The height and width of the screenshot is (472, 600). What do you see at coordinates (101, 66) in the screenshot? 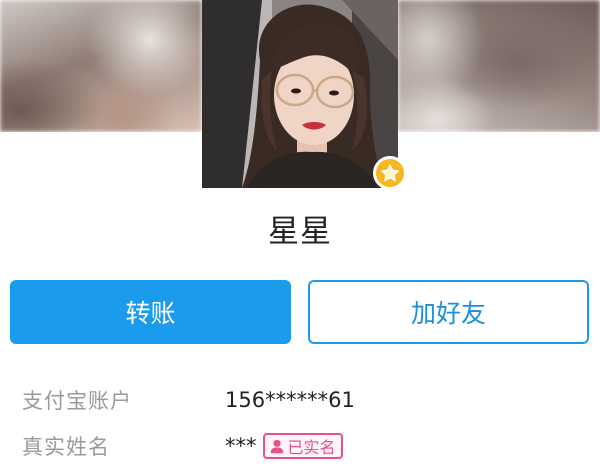
I see `blurred-backdrop-left` at bounding box center [101, 66].